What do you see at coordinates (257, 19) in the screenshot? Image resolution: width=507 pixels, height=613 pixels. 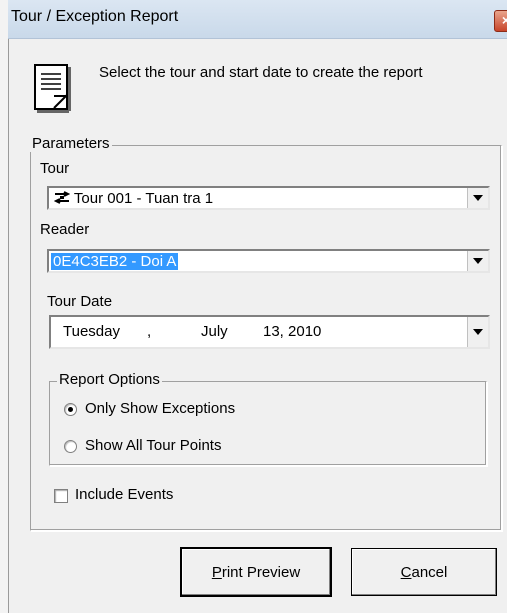 I see `title-bar: Tour / Exception Report ×` at bounding box center [257, 19].